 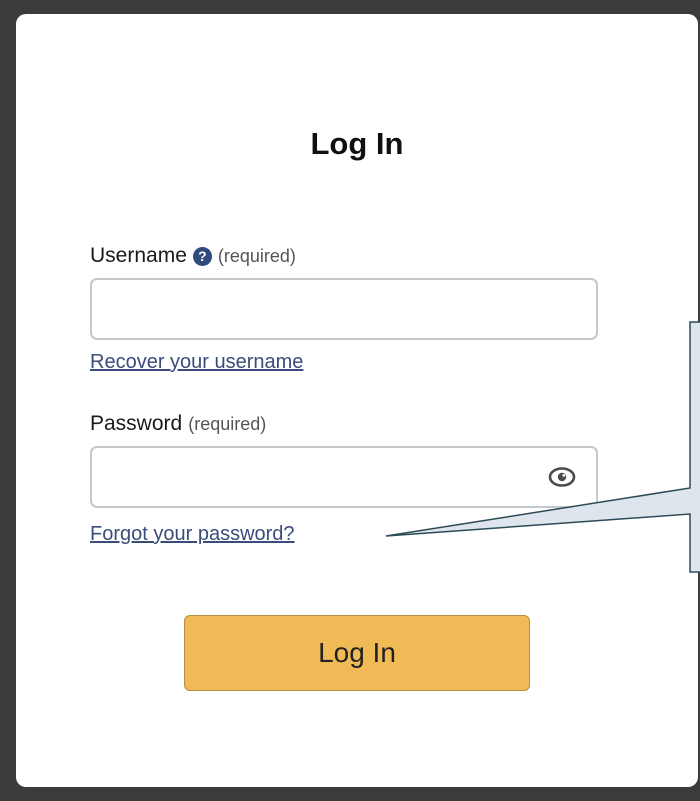 I want to click on password-required-note: (required), so click(x=227, y=423).